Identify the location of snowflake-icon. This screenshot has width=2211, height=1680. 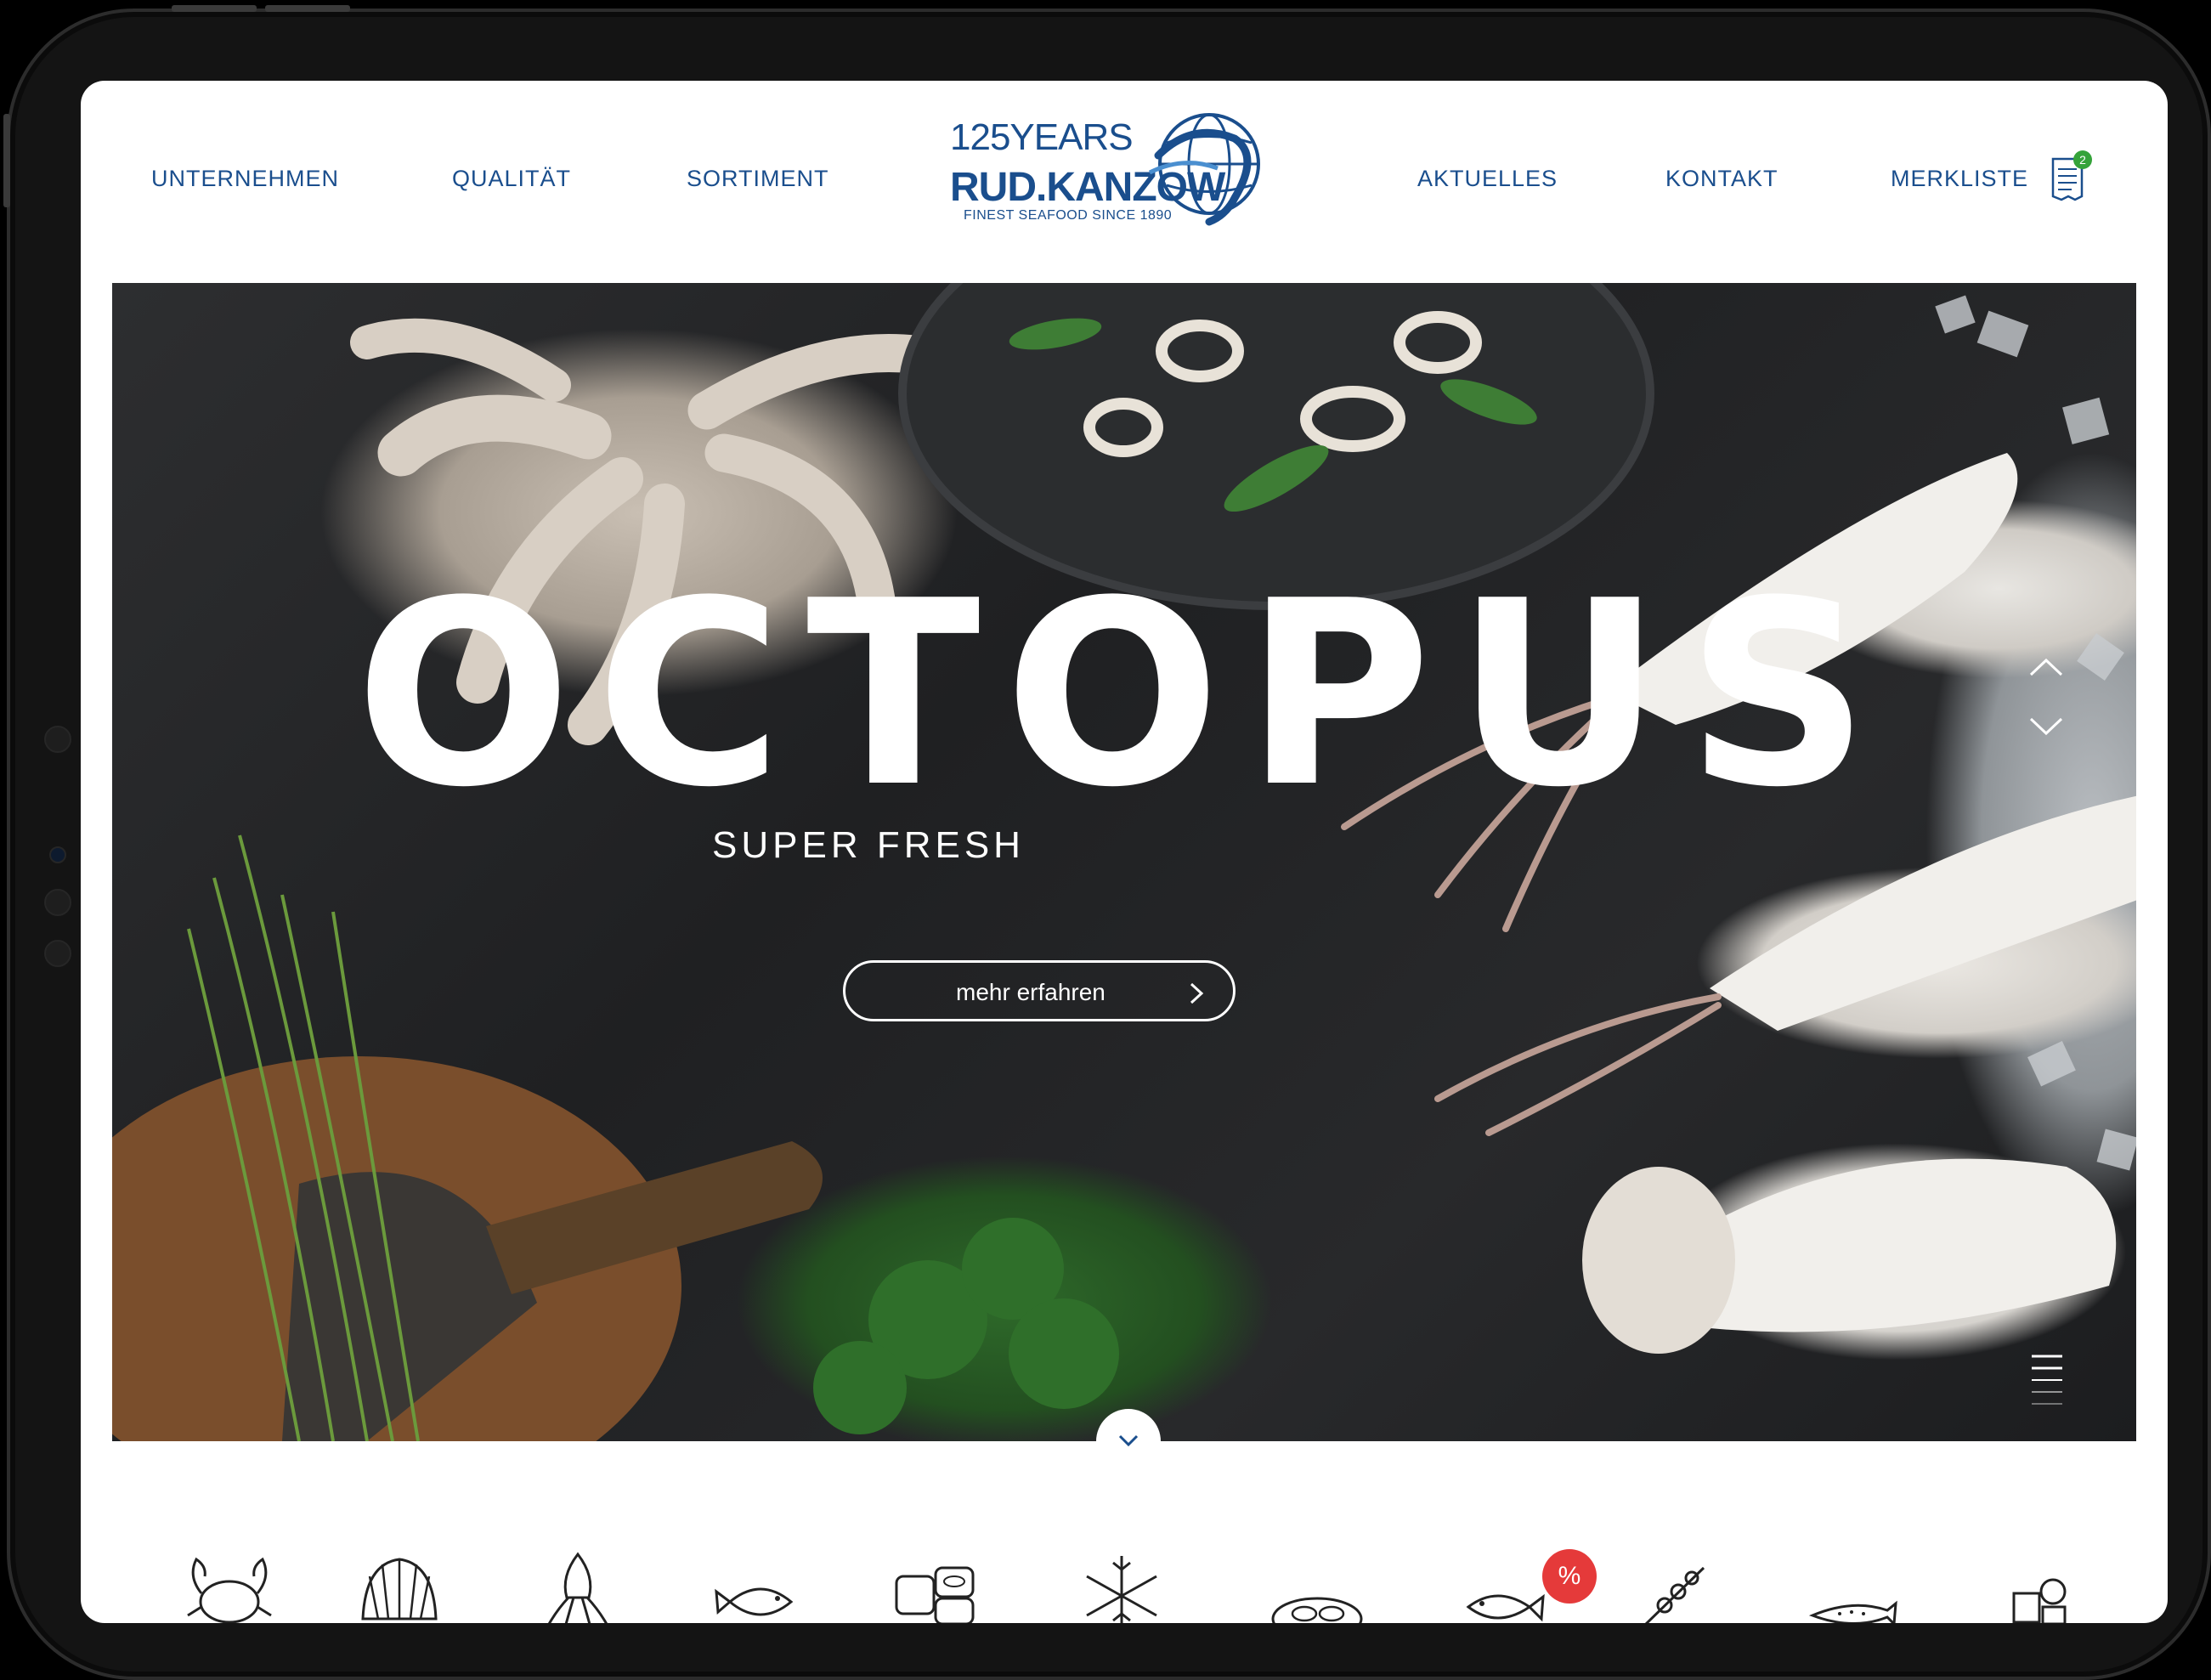
(1121, 1587).